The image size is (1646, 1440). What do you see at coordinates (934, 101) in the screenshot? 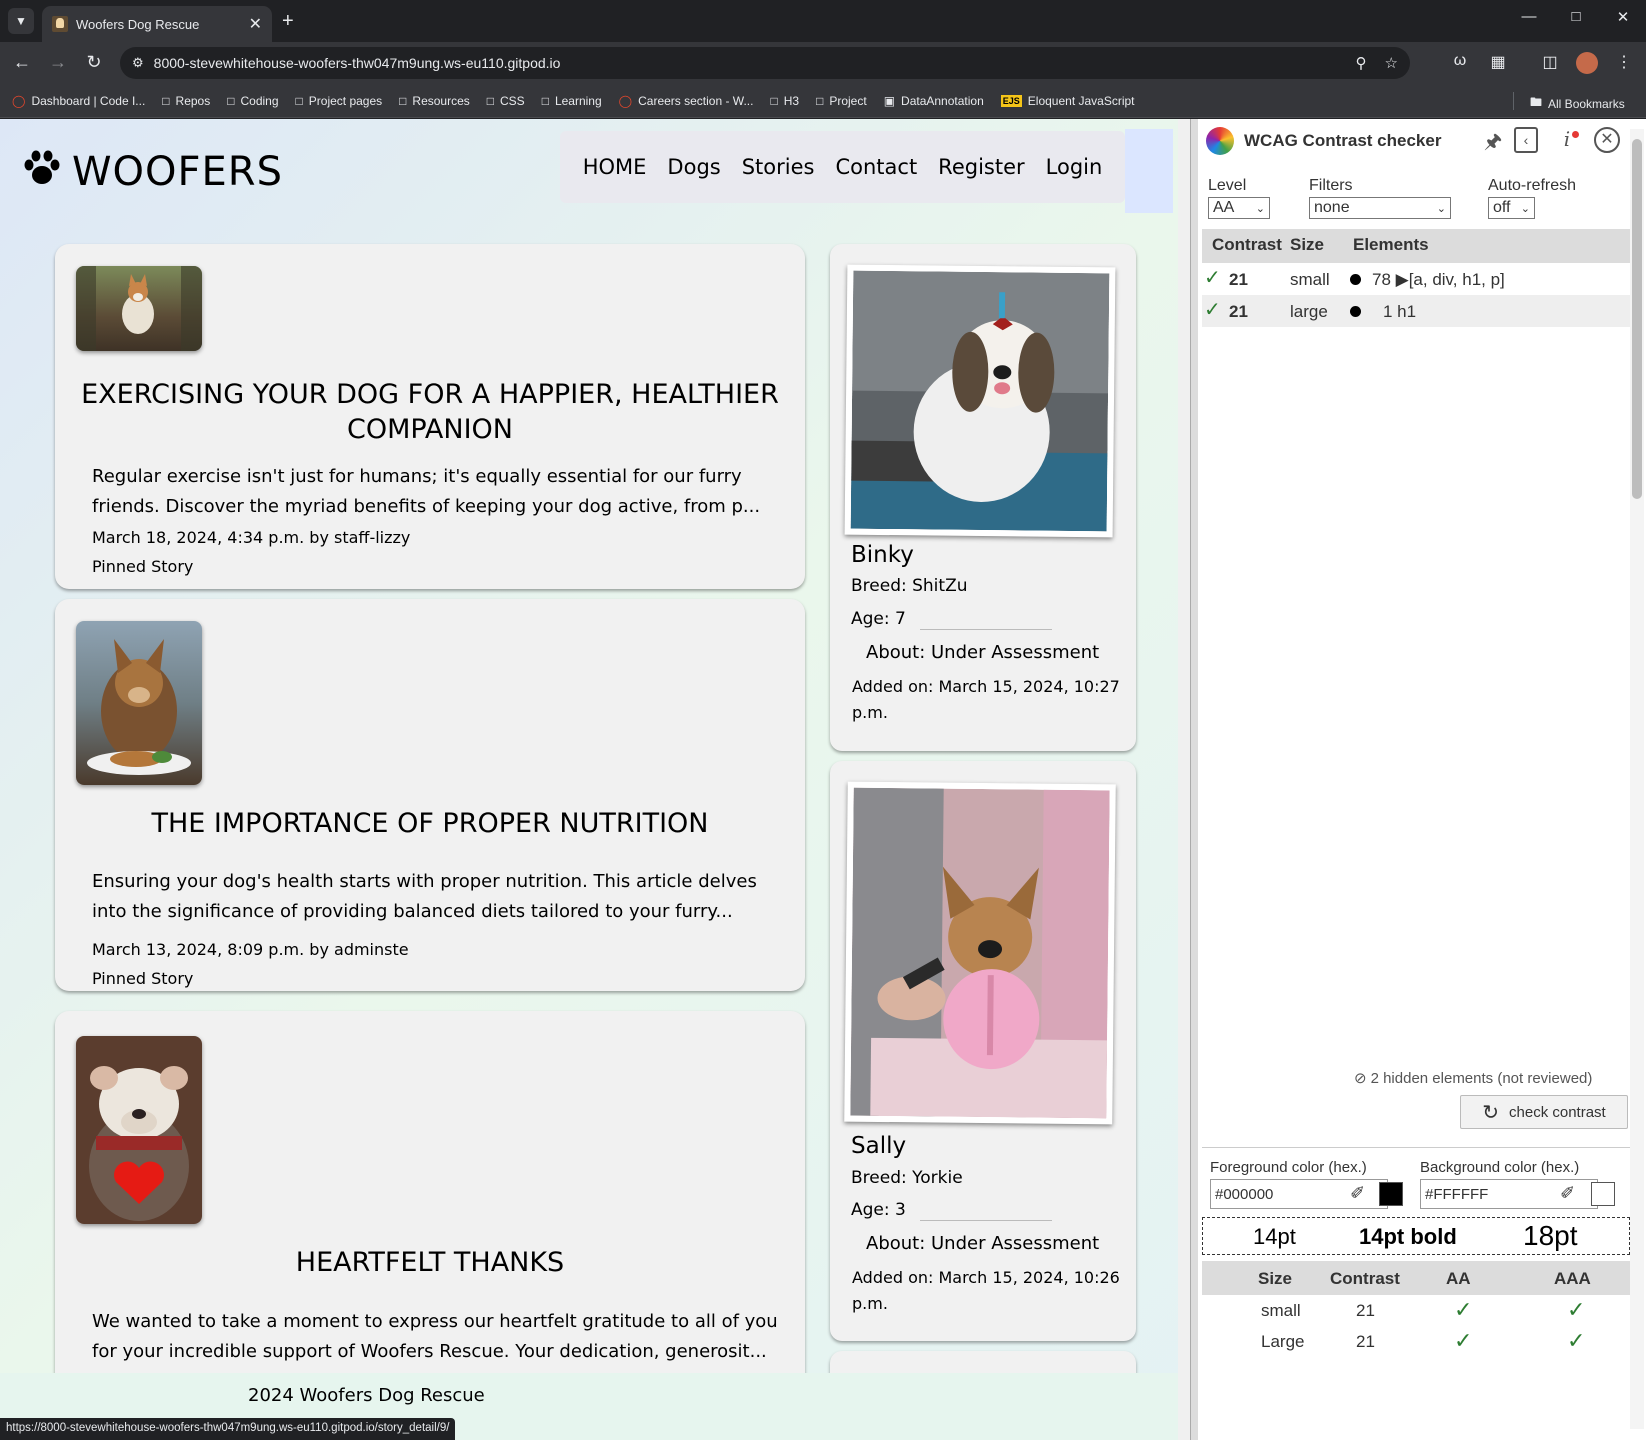
I see `bookmark-item: ▣ DataAnnotation` at bounding box center [934, 101].